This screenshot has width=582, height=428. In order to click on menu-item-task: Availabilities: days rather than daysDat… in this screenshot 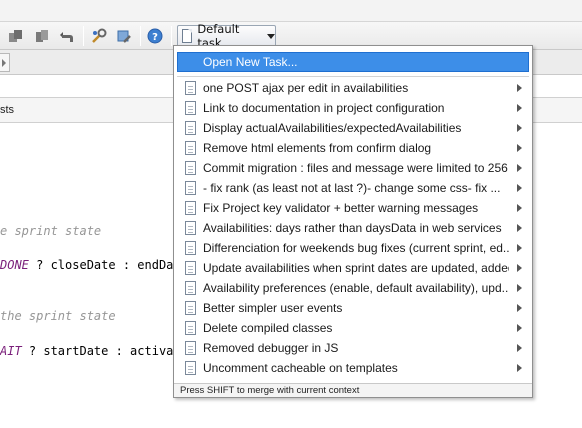, I will do `click(353, 228)`.